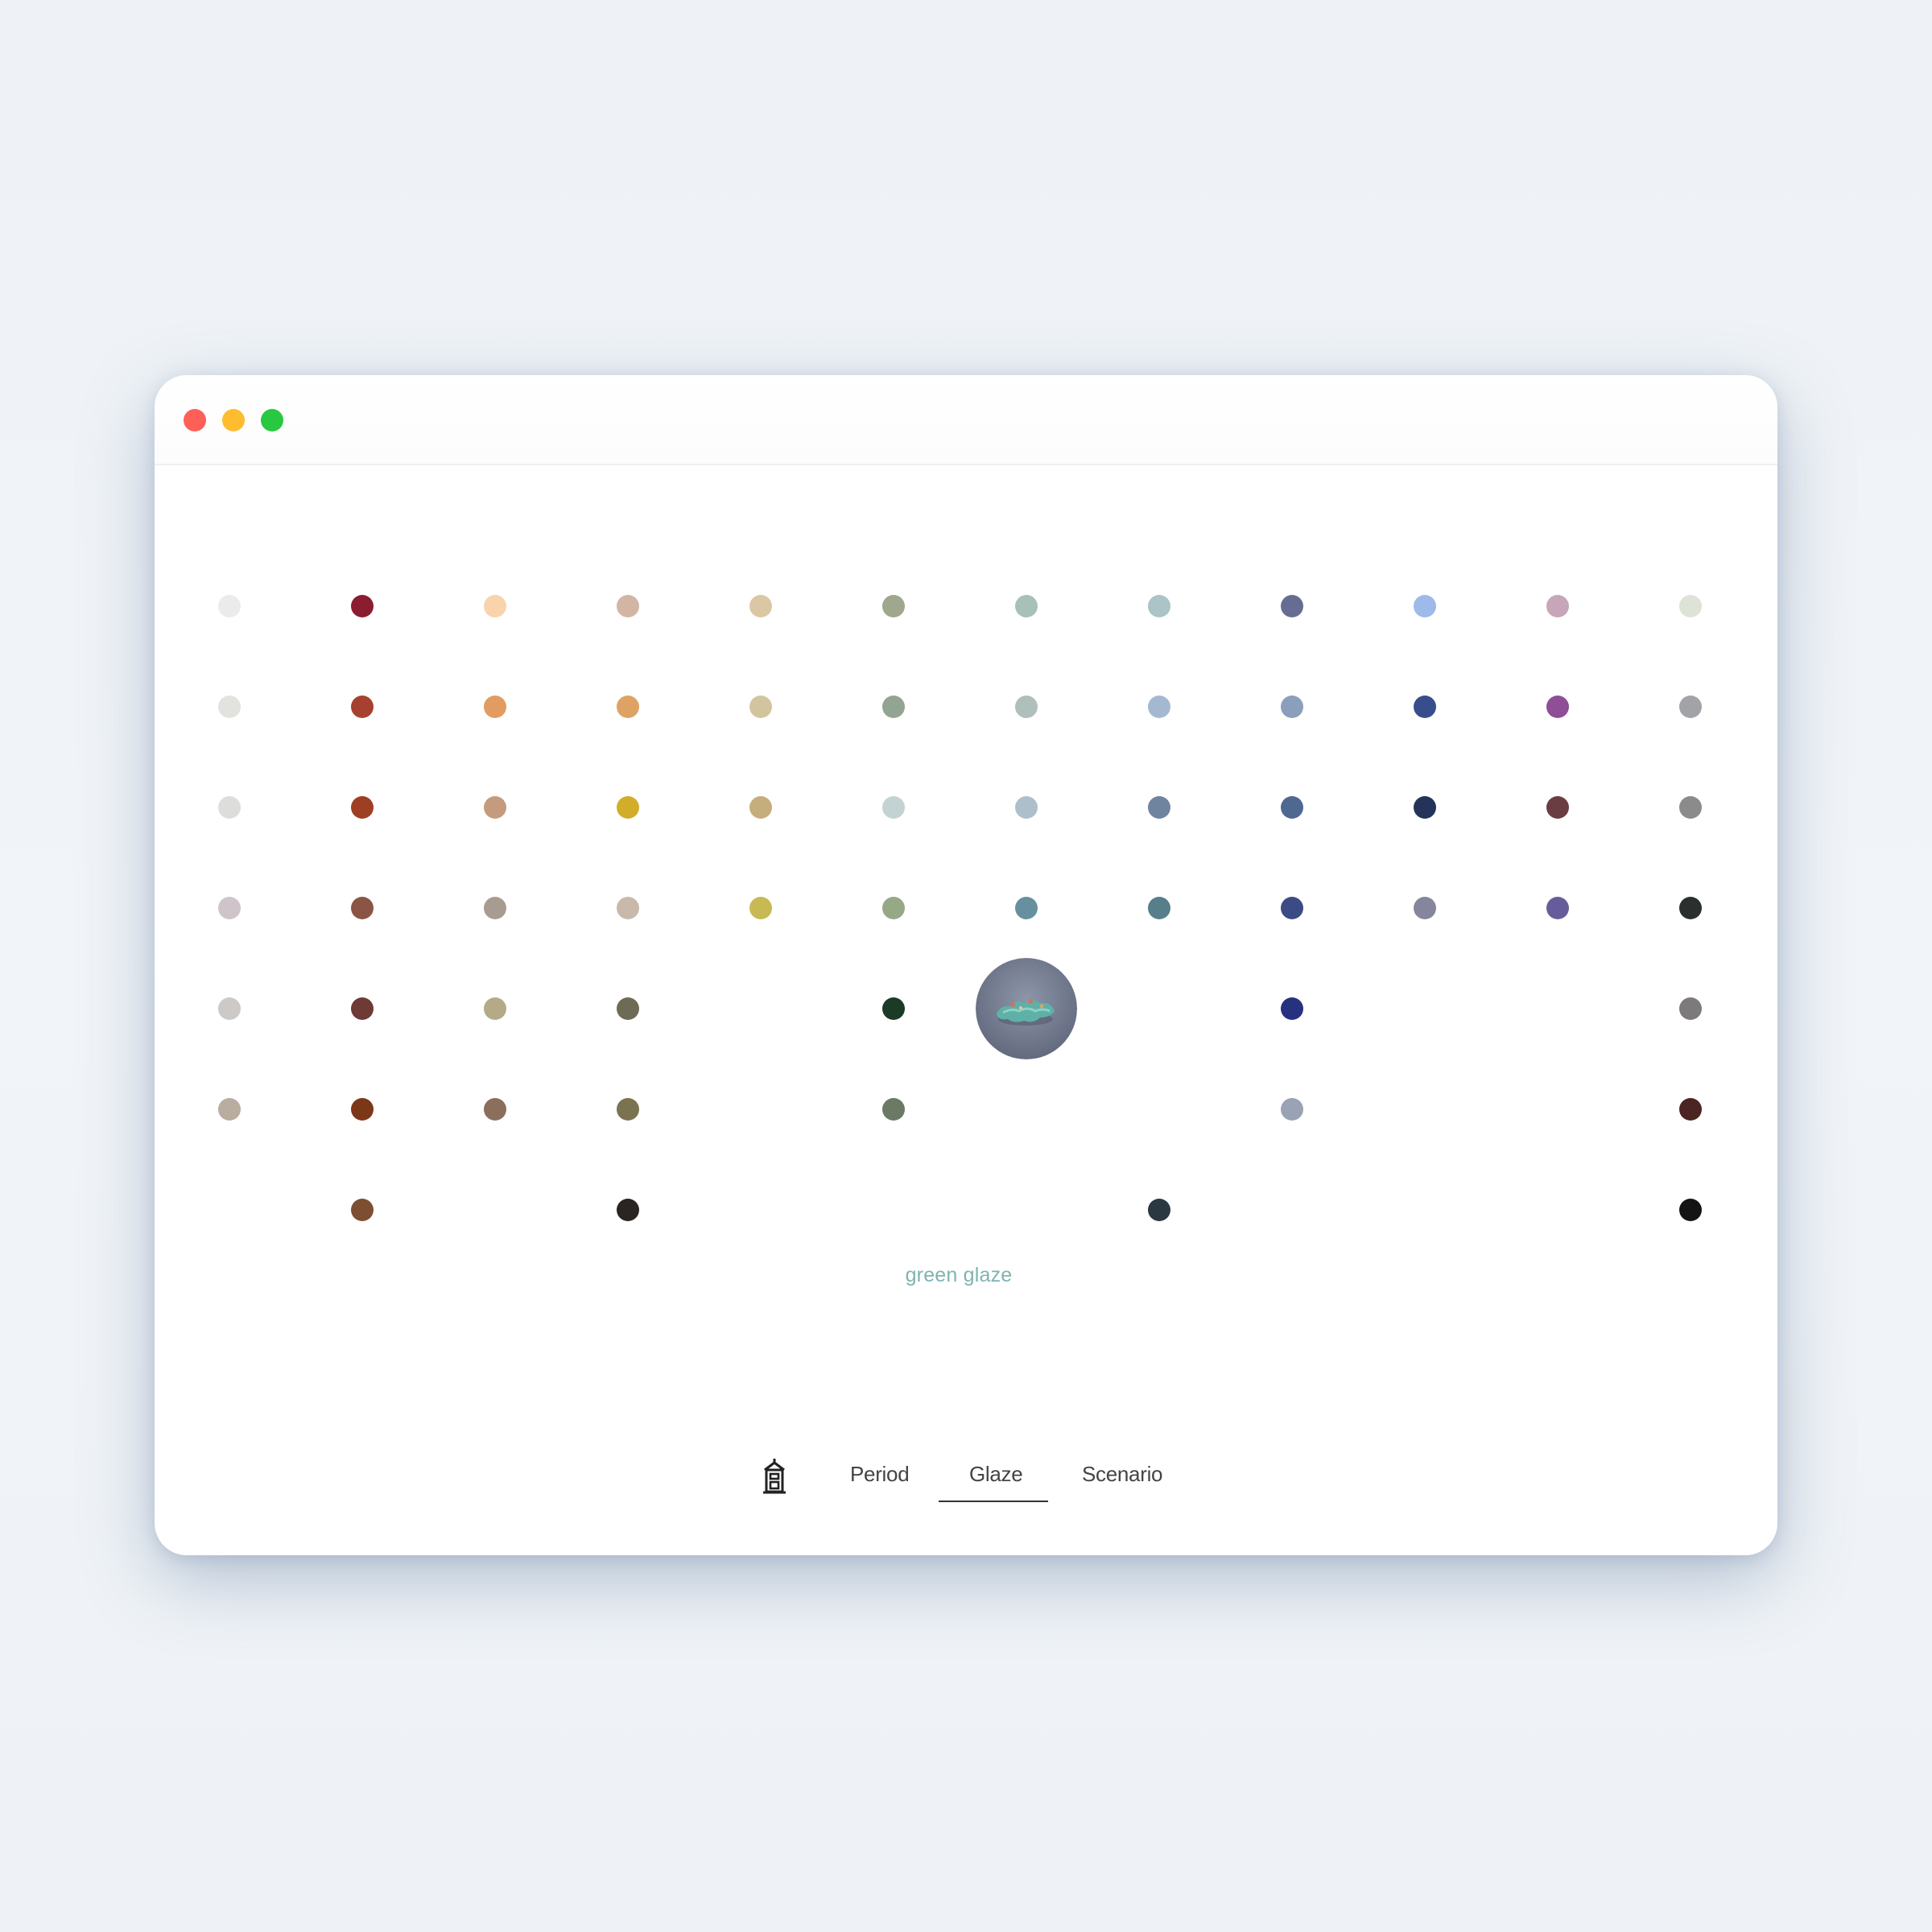 The image size is (1932, 1932). I want to click on pagoda-icon, so click(774, 1475).